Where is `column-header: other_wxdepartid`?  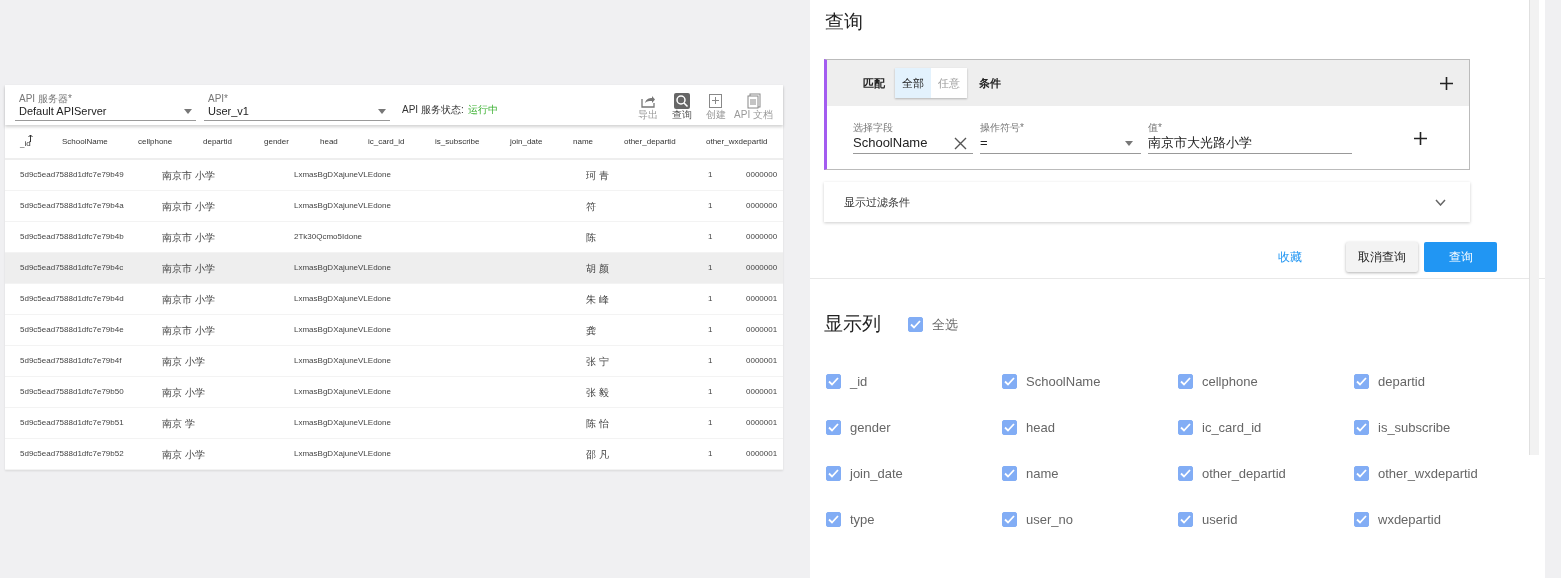 column-header: other_wxdepartid is located at coordinates (746, 141).